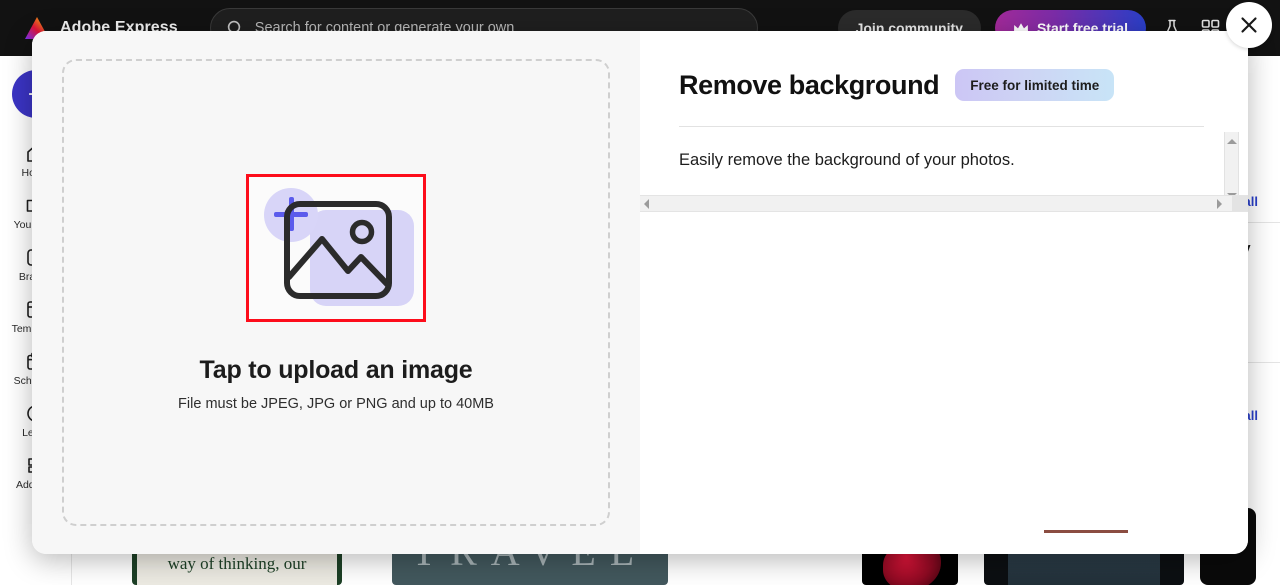 The height and width of the screenshot is (585, 1280). I want to click on scroll-up-arrow, so click(1231, 141).